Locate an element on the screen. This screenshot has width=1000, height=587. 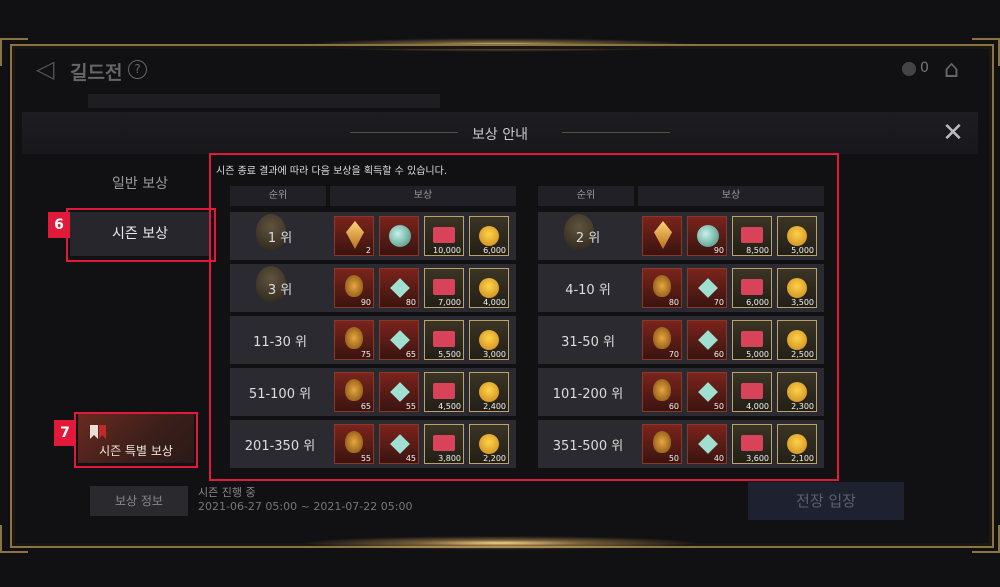
coin-icon is located at coordinates (909, 69).